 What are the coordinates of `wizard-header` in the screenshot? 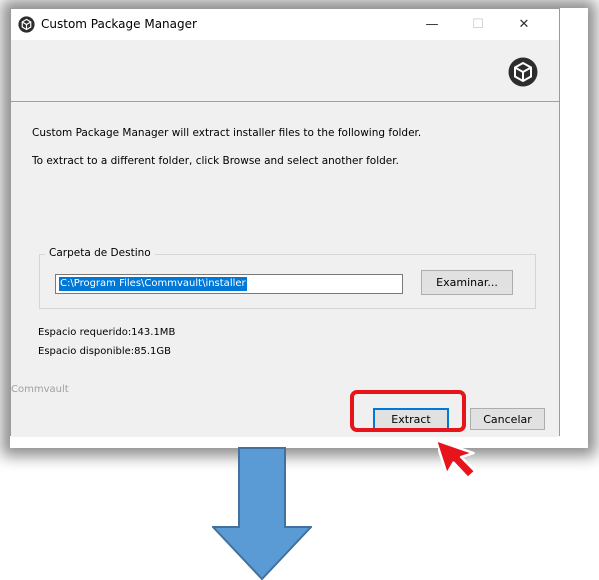 It's located at (285, 71).